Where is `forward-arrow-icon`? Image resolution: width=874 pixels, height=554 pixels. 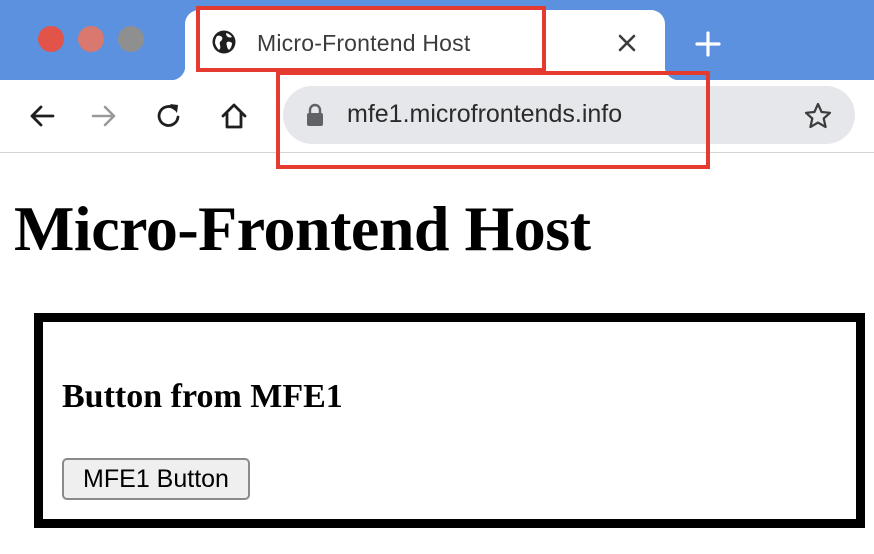
forward-arrow-icon is located at coordinates (104, 116).